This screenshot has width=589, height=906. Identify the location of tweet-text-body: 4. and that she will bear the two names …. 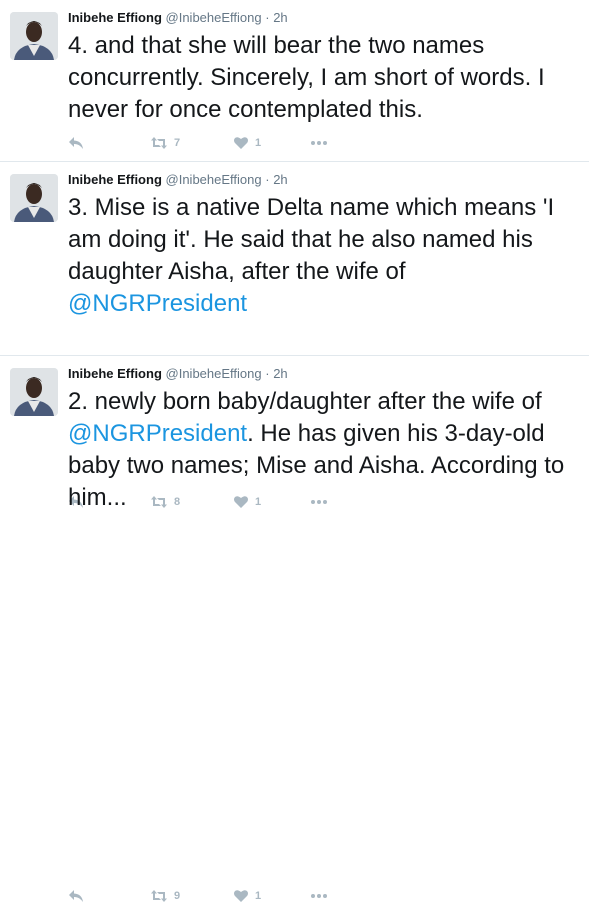
(306, 77).